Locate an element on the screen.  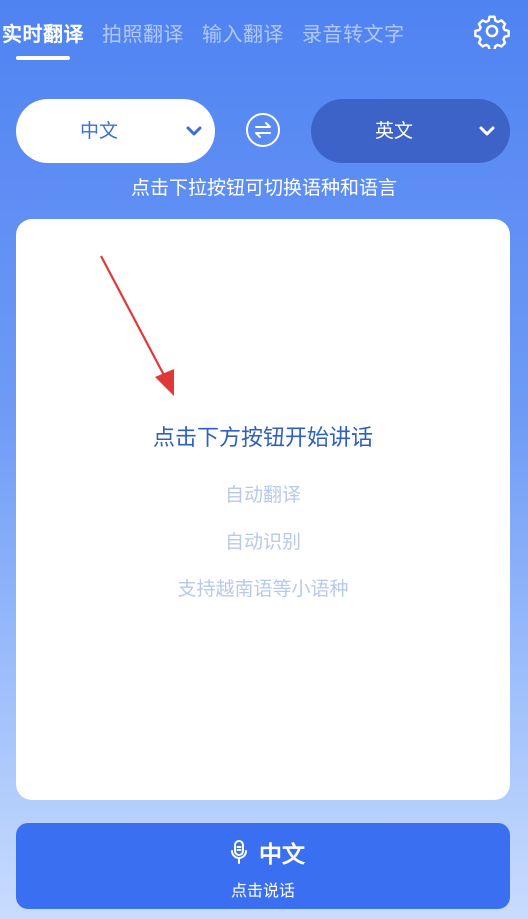
tab-bar: 实时翻译 拍照翻译 输入翻译 录音转文字 is located at coordinates (264, 38).